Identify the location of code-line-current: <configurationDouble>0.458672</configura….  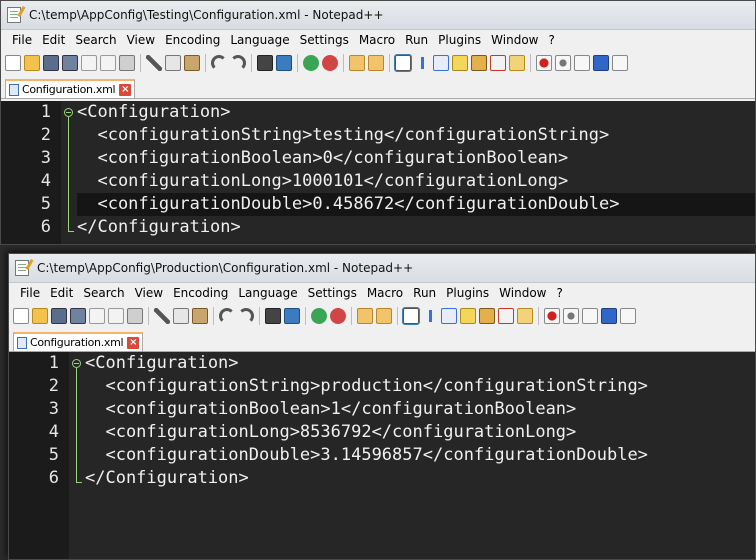
(416, 204).